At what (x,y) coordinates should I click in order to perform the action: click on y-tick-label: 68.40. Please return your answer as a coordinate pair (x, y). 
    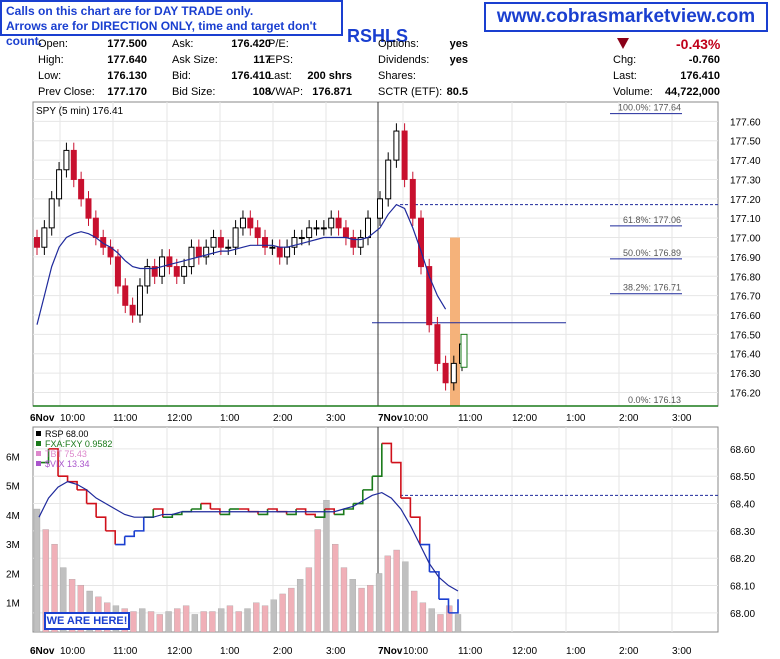
    Looking at the image, I should click on (742, 505).